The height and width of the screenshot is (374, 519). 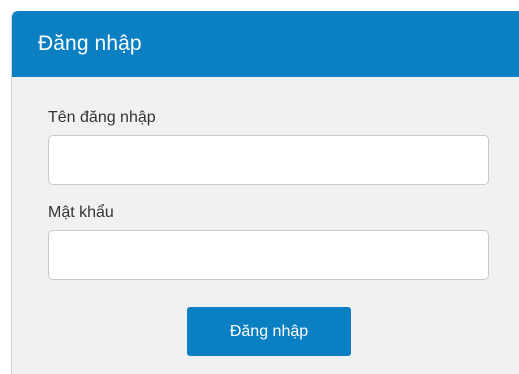 What do you see at coordinates (268, 255) in the screenshot?
I see `password-input` at bounding box center [268, 255].